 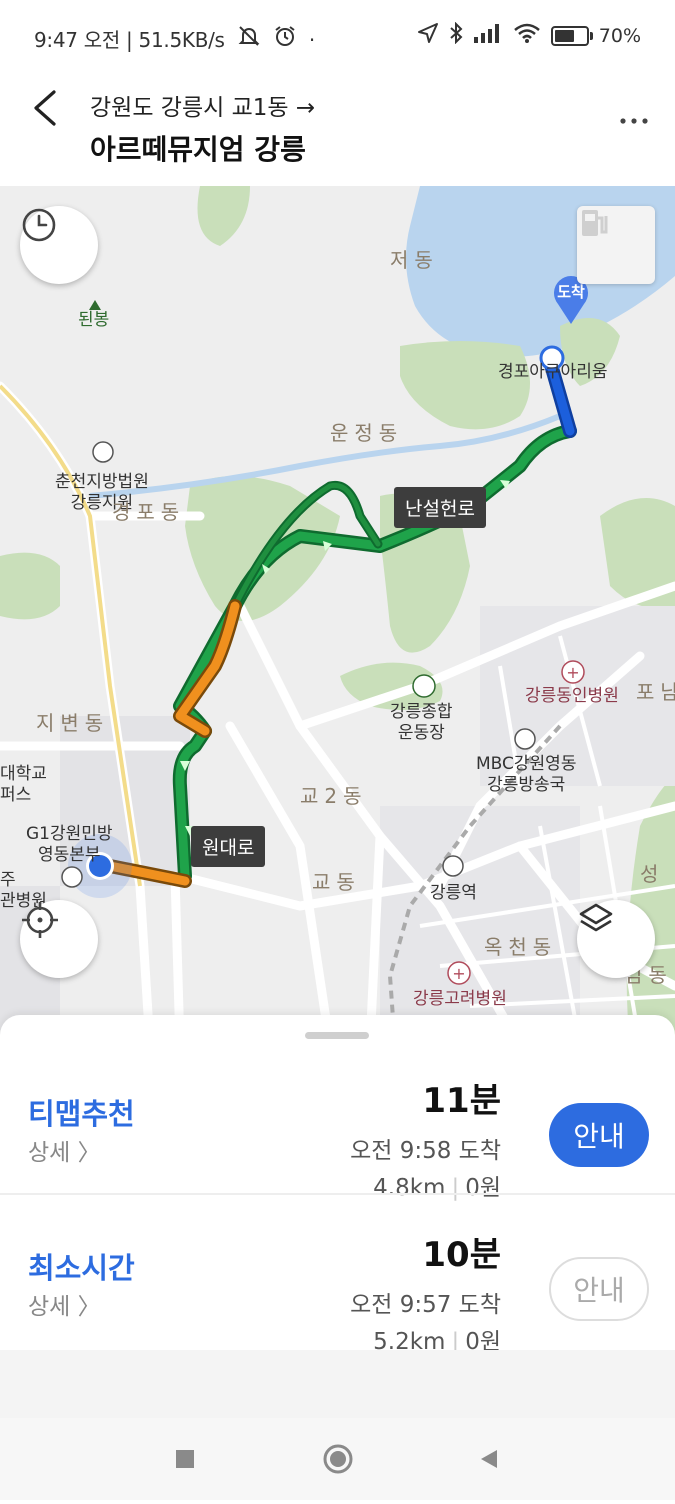 I want to click on route-meta: 4.8km | 0원, so click(x=437, y=1188).